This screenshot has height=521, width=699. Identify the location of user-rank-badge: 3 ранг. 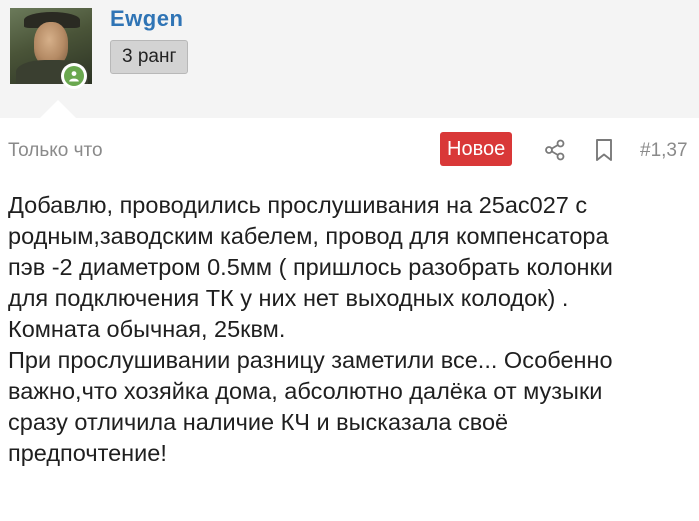
(149, 57).